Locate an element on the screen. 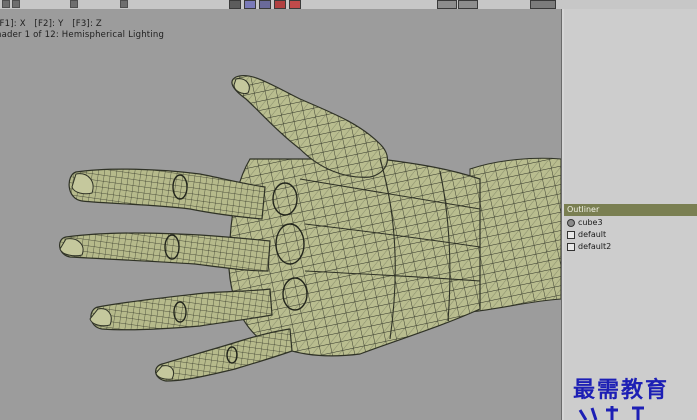  ring-finger-mesh is located at coordinates (181, 309).